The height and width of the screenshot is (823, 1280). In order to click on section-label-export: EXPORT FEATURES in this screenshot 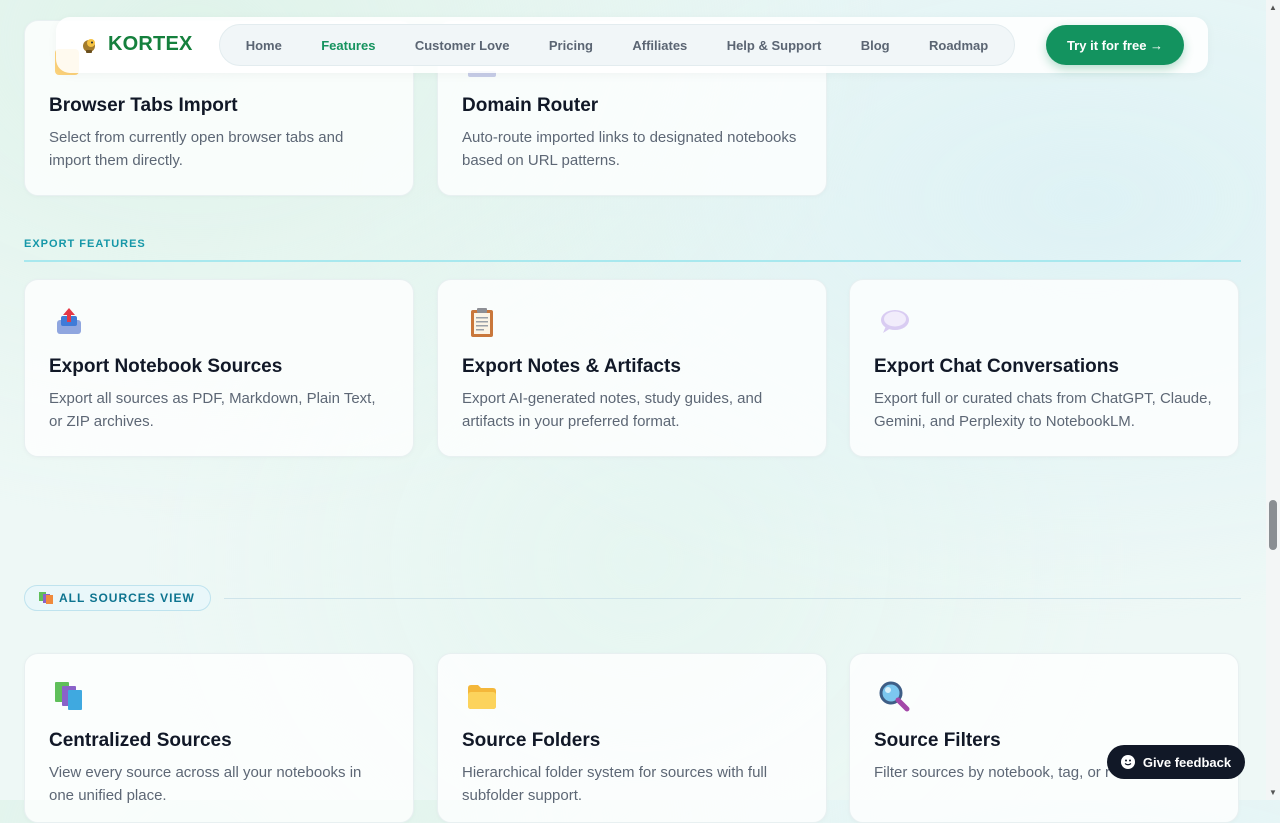, I will do `click(85, 244)`.